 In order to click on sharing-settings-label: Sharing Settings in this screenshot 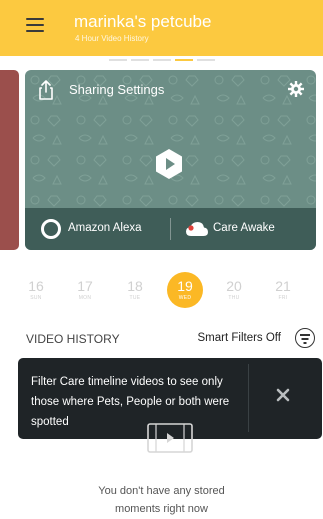, I will do `click(116, 89)`.